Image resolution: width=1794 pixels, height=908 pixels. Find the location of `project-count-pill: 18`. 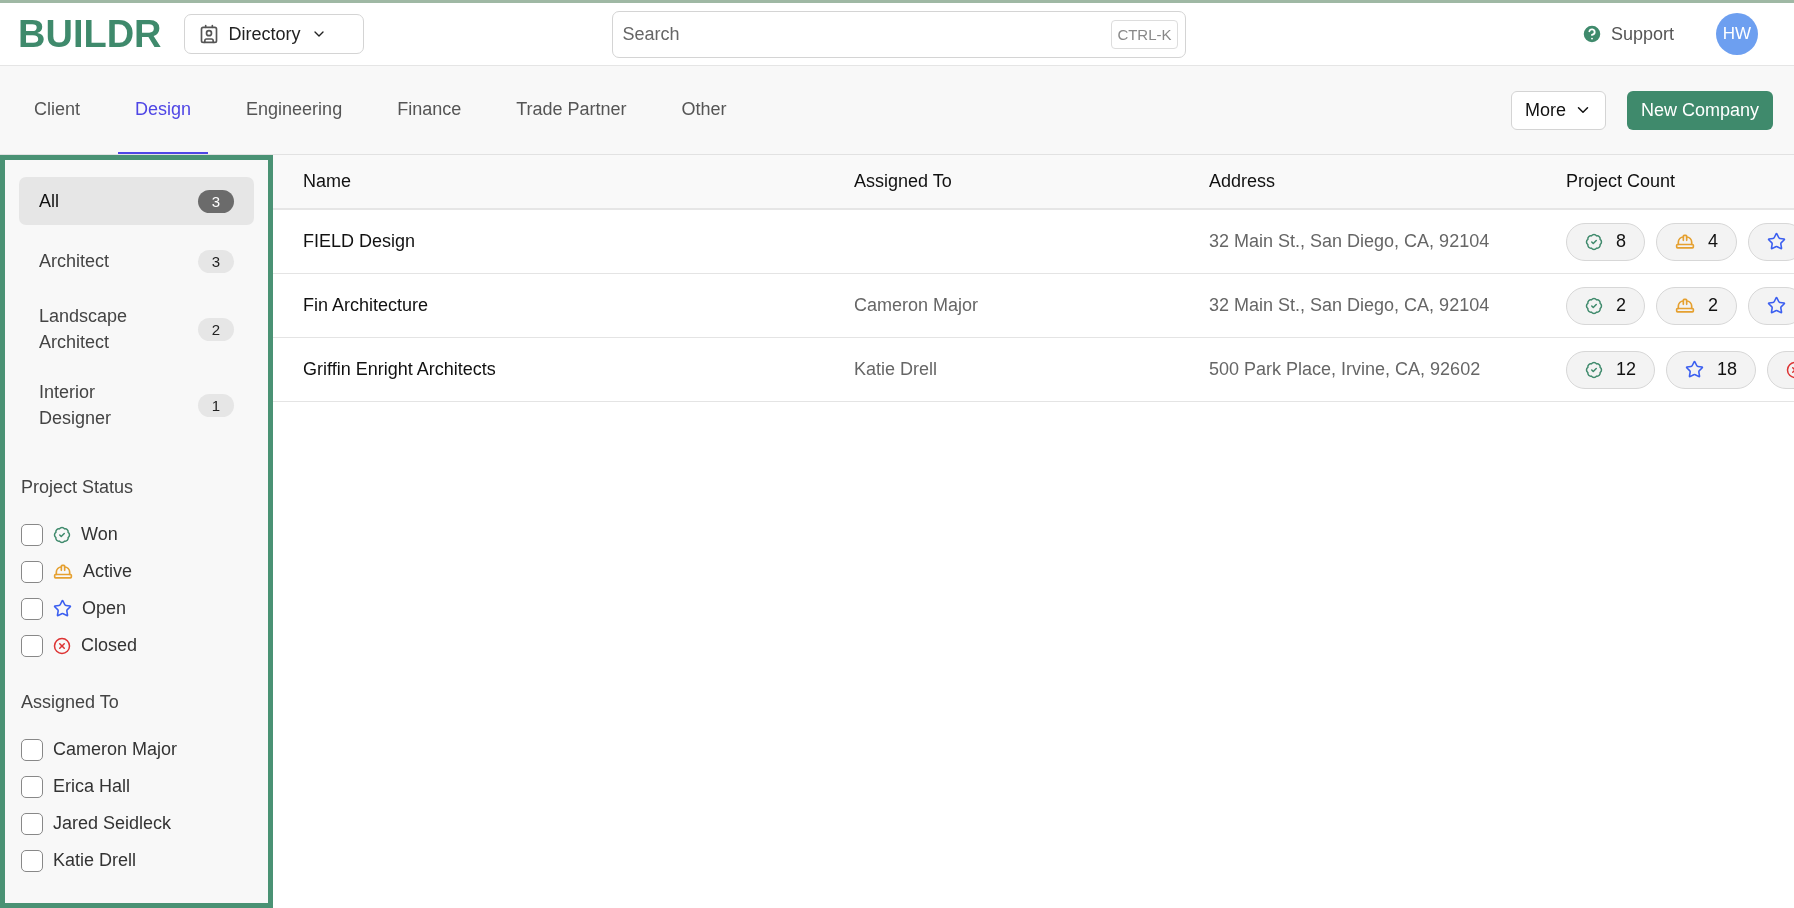

project-count-pill: 18 is located at coordinates (1711, 369).